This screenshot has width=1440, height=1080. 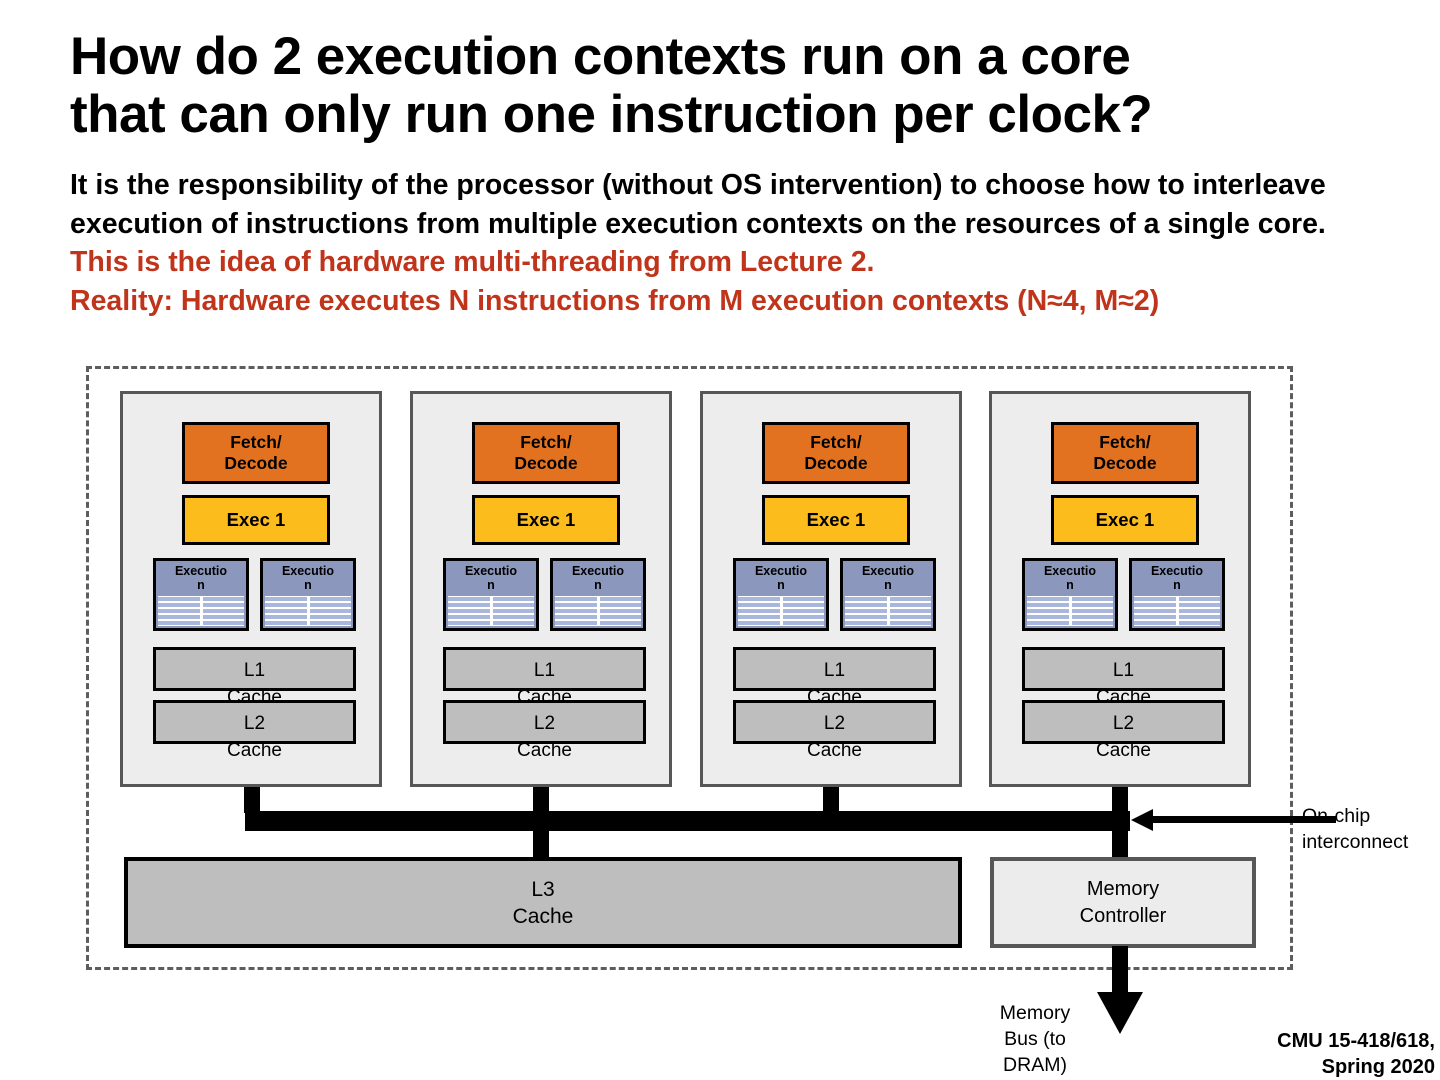 I want to click on memory-controller-label: Memory Controller, so click(x=1123, y=902).